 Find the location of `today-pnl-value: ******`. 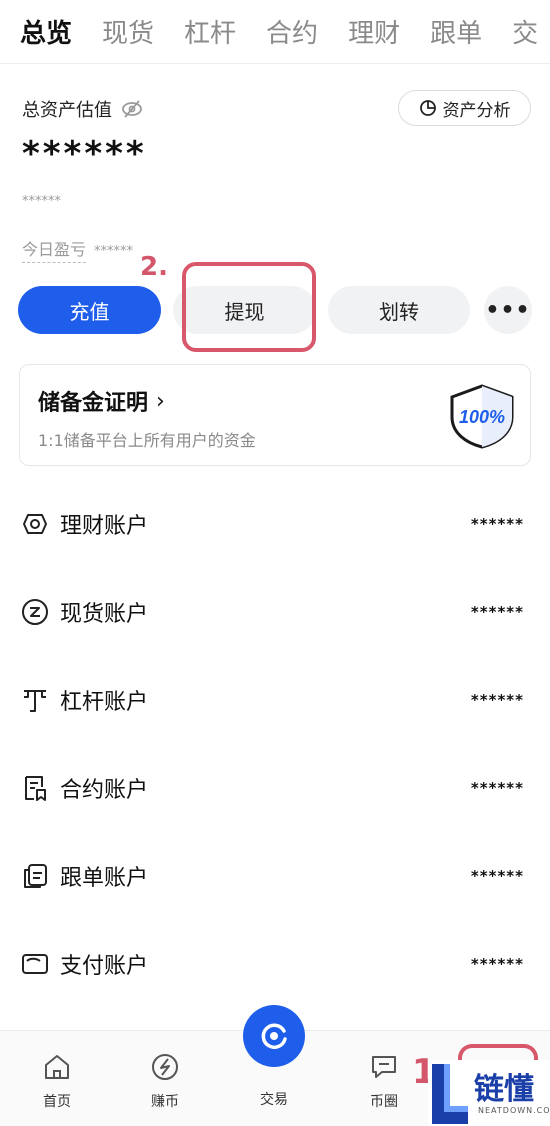

today-pnl-value: ****** is located at coordinates (114, 251).